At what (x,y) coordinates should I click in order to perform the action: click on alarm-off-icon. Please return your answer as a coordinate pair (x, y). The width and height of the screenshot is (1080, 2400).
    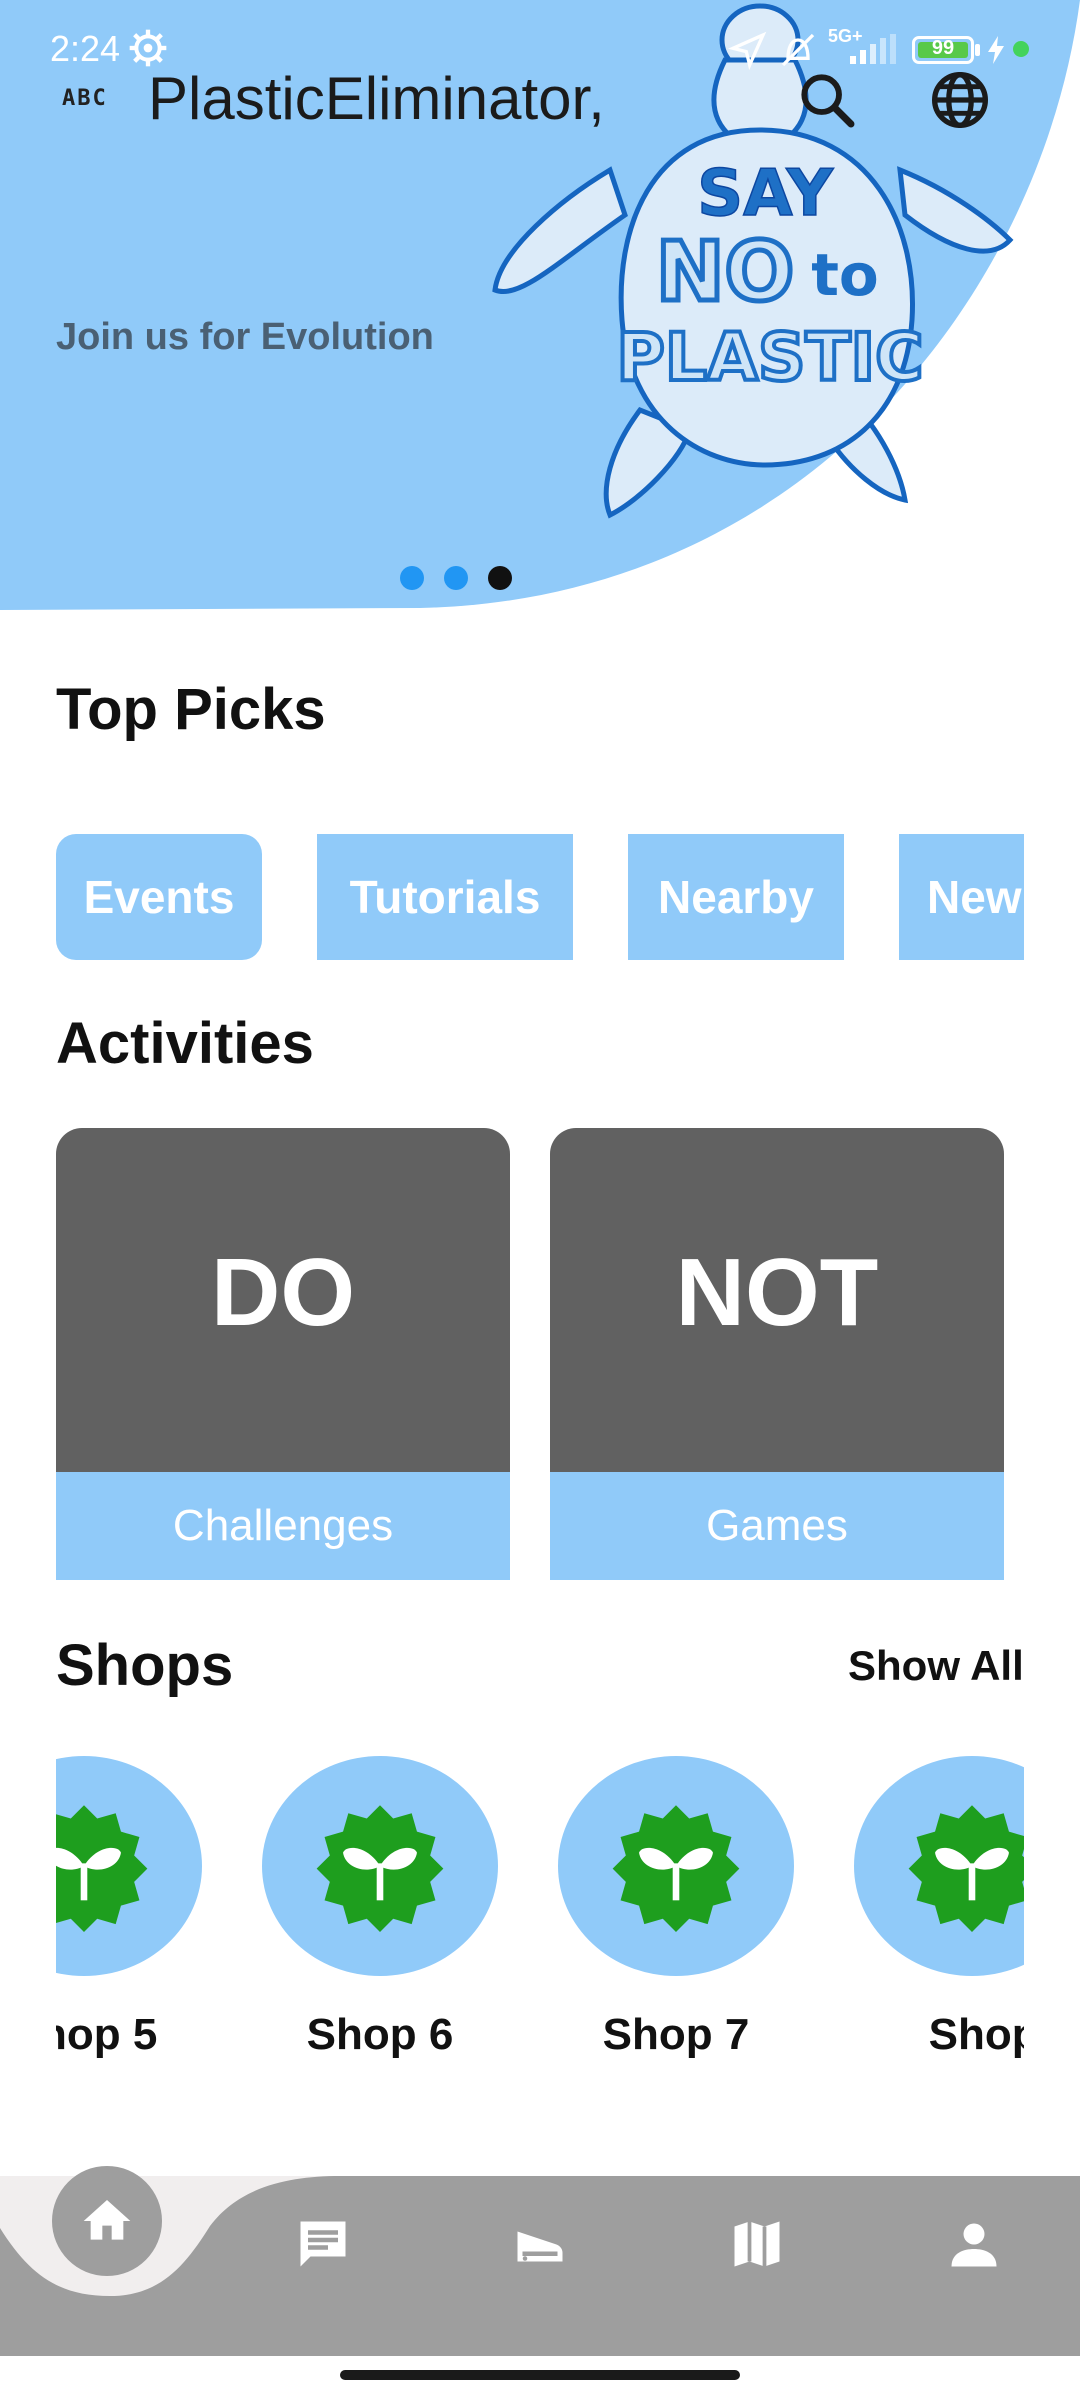
    Looking at the image, I should click on (798, 50).